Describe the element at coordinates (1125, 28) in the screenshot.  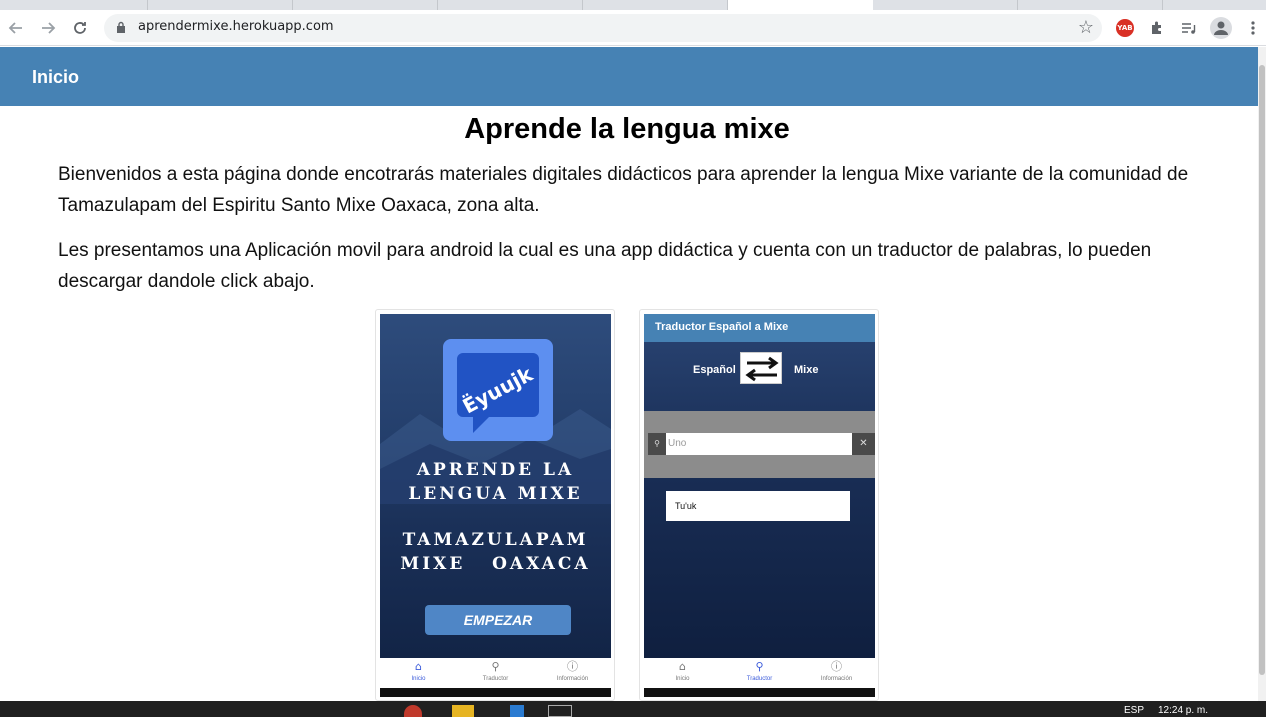
I see `extension-yab-icon: YAB` at that location.